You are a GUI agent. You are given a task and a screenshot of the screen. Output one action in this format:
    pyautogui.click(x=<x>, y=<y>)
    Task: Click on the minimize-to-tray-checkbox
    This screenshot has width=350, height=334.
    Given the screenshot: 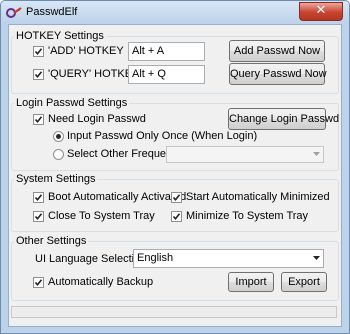 What is the action you would take?
    pyautogui.click(x=176, y=216)
    